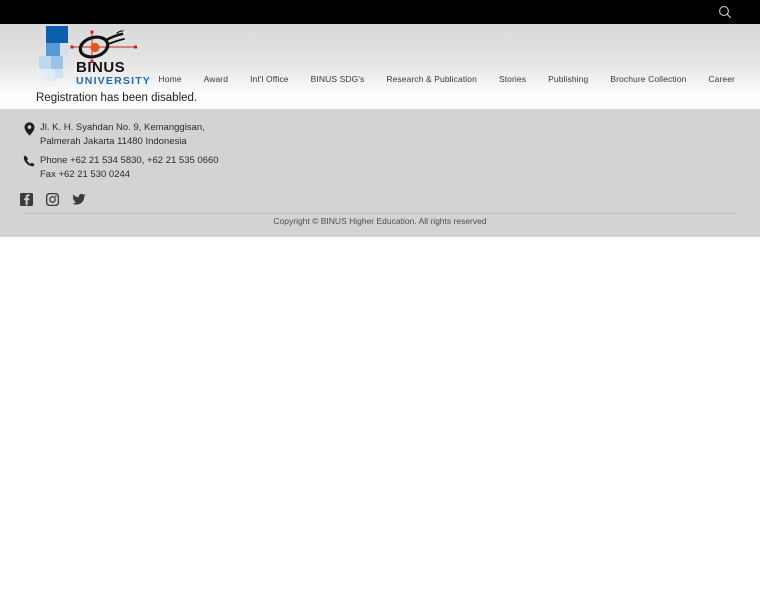  What do you see at coordinates (725, 12) in the screenshot?
I see `search-icon` at bounding box center [725, 12].